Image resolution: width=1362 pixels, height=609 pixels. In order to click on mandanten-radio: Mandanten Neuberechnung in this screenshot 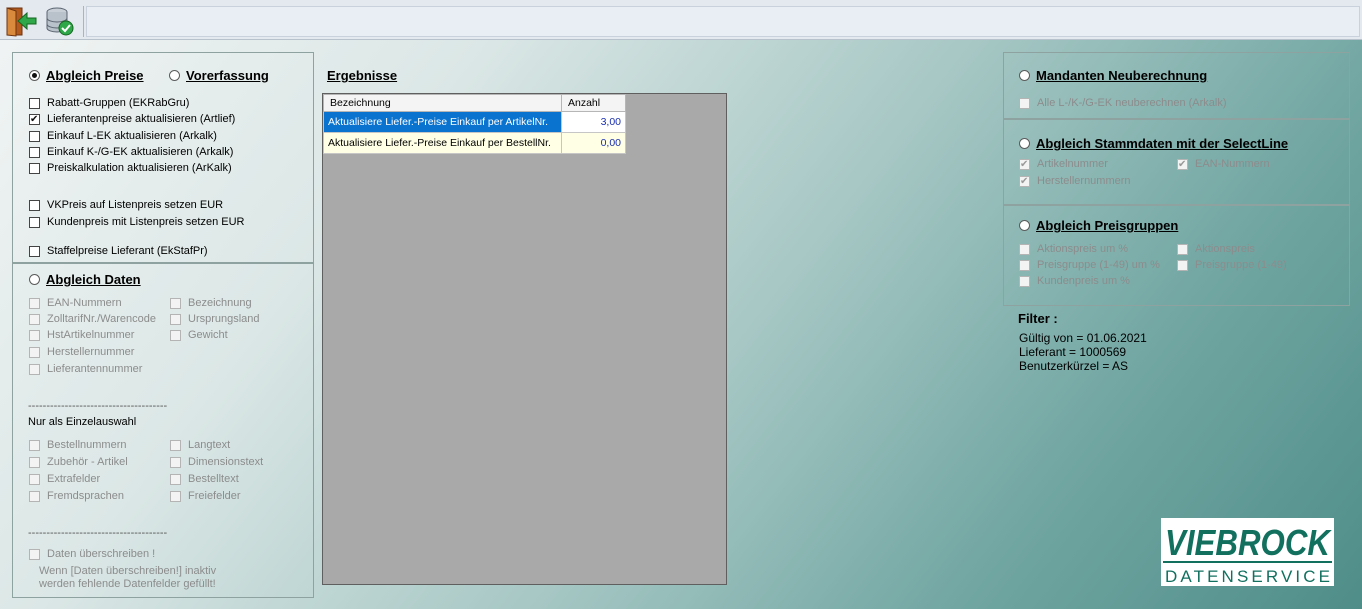, I will do `click(1113, 75)`.